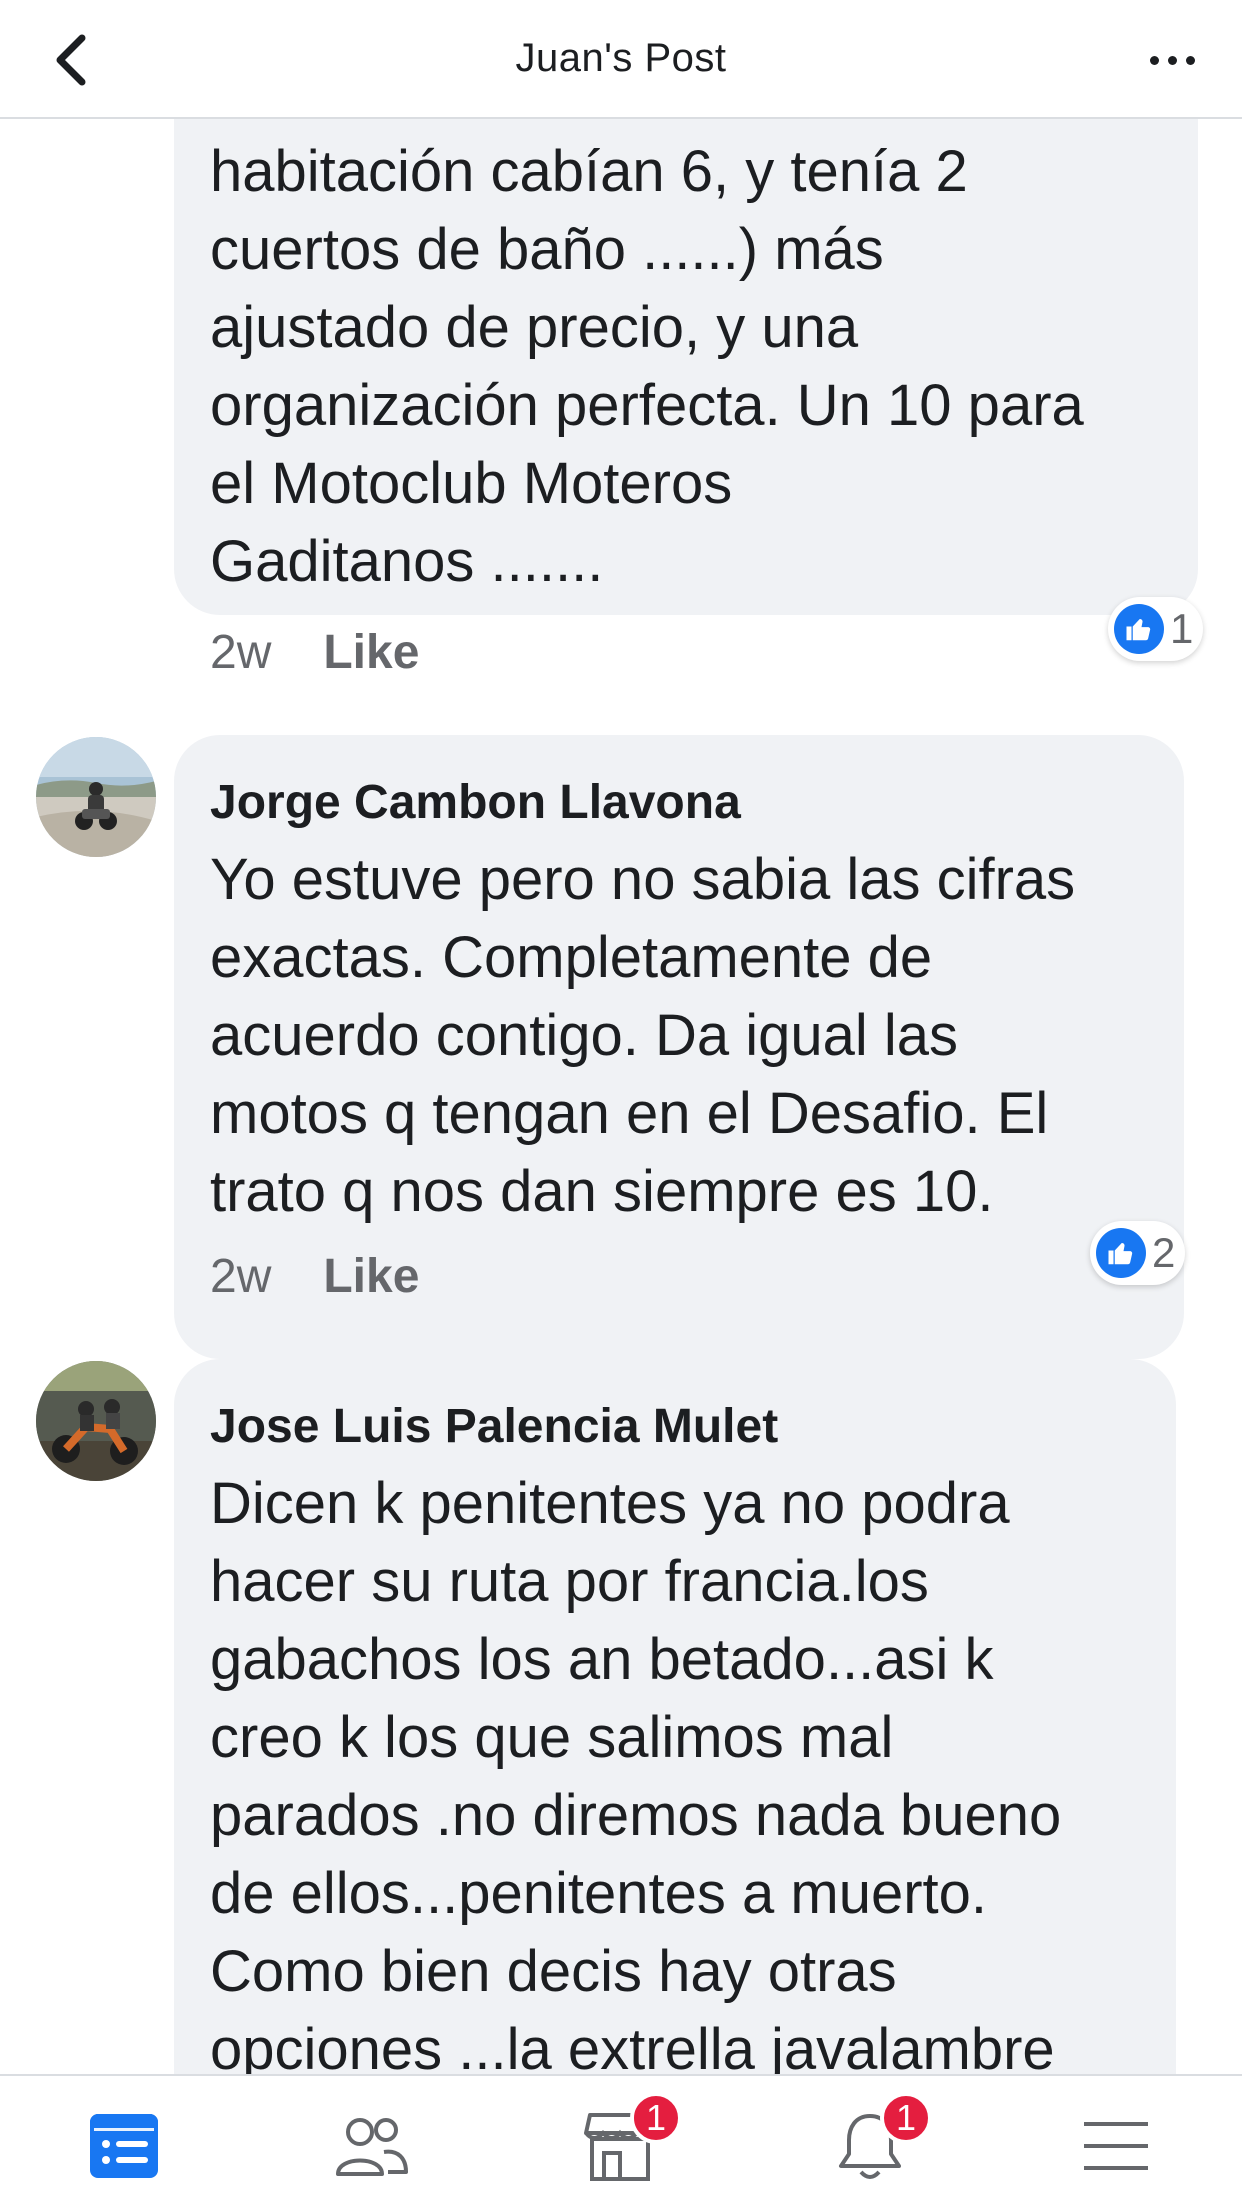 Image resolution: width=1242 pixels, height=2208 pixels. Describe the element at coordinates (494, 1426) in the screenshot. I see `comment-author: Jose Luis Palencia Mulet` at that location.